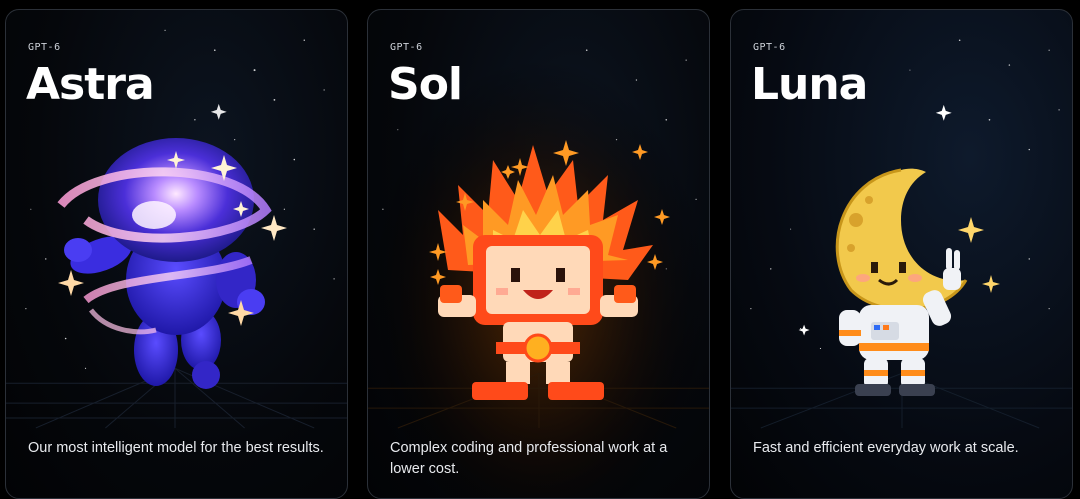 Image resolution: width=1080 pixels, height=499 pixels. What do you see at coordinates (809, 84) in the screenshot?
I see `model-name: Luna` at bounding box center [809, 84].